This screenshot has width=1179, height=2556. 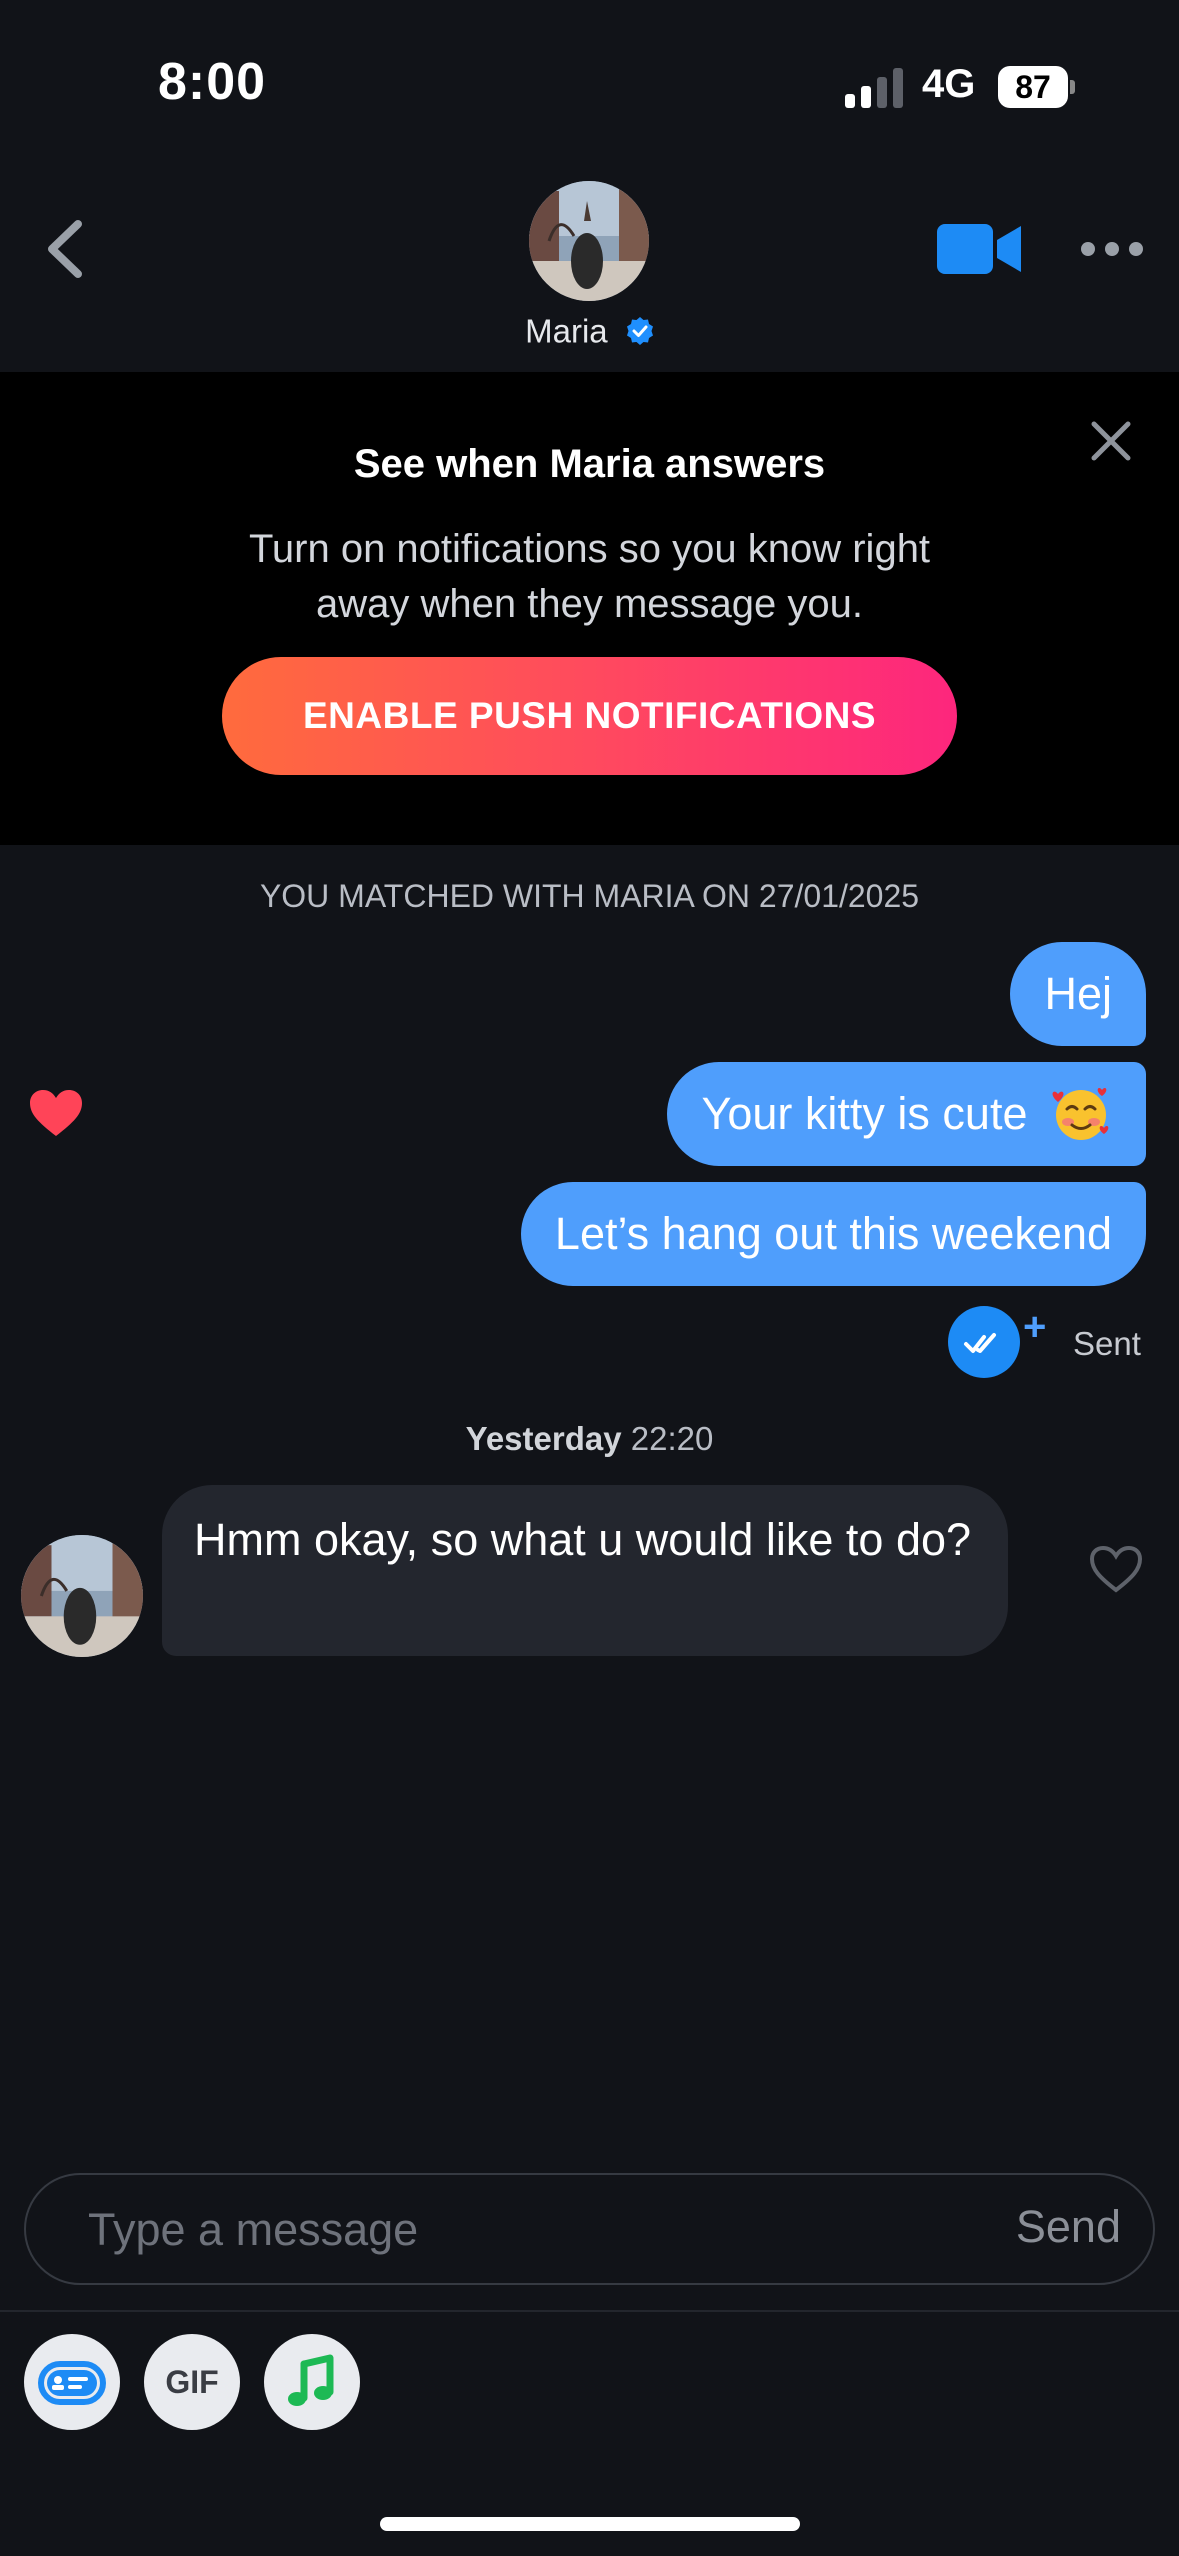 What do you see at coordinates (1034, 1327) in the screenshot?
I see `plus-icon: +` at bounding box center [1034, 1327].